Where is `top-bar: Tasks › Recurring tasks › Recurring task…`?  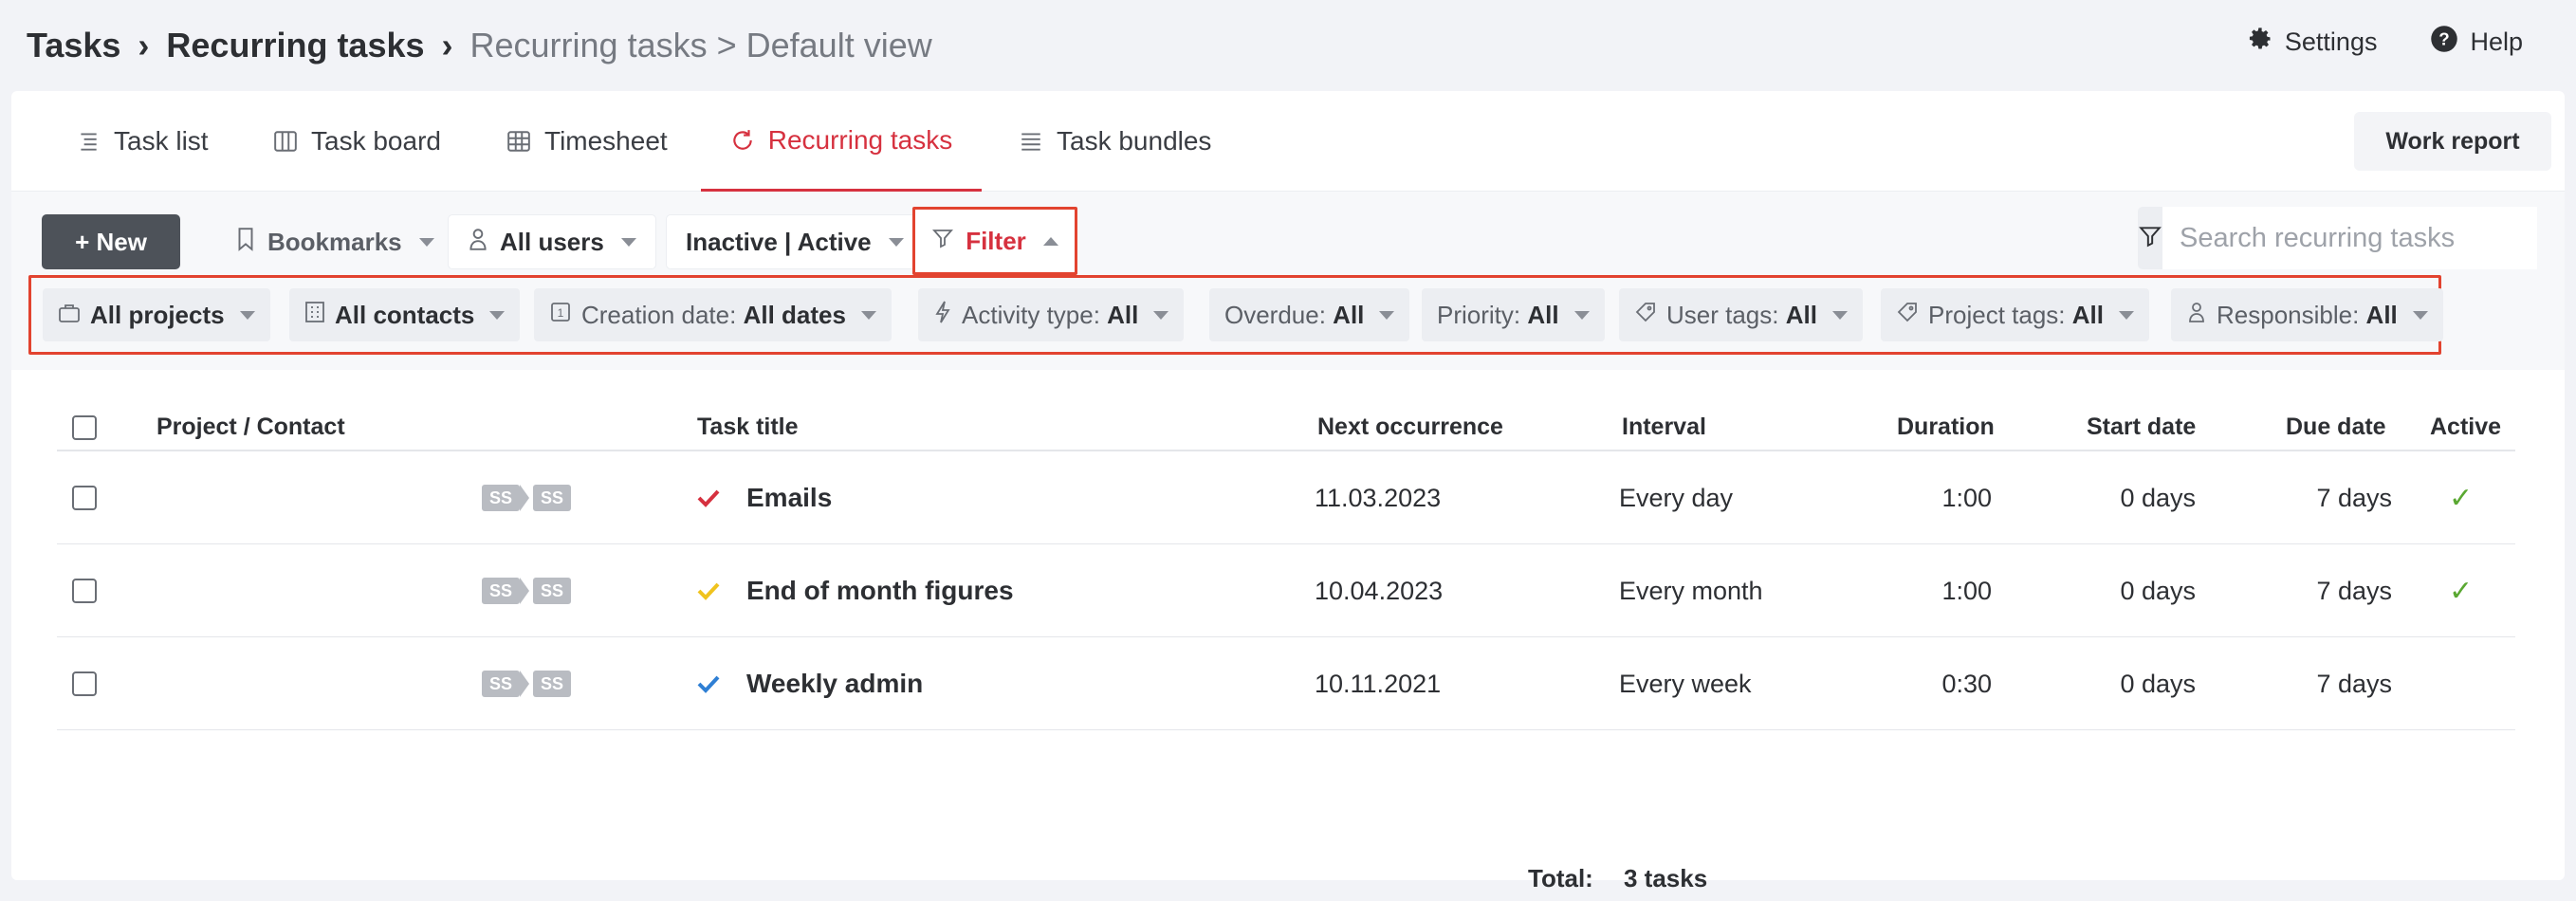
top-bar: Tasks › Recurring tasks › Recurring task… is located at coordinates (1288, 45).